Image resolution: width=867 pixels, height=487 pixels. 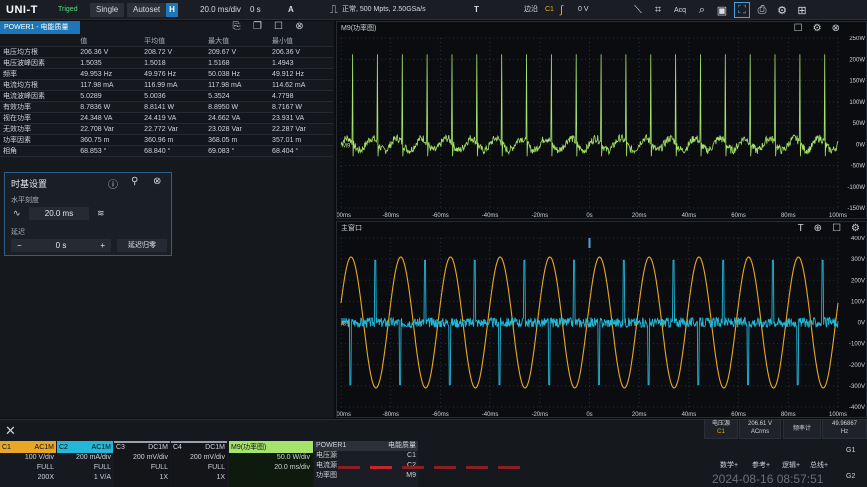 I want to click on readout-value: 49.96867, so click(x=844, y=424).